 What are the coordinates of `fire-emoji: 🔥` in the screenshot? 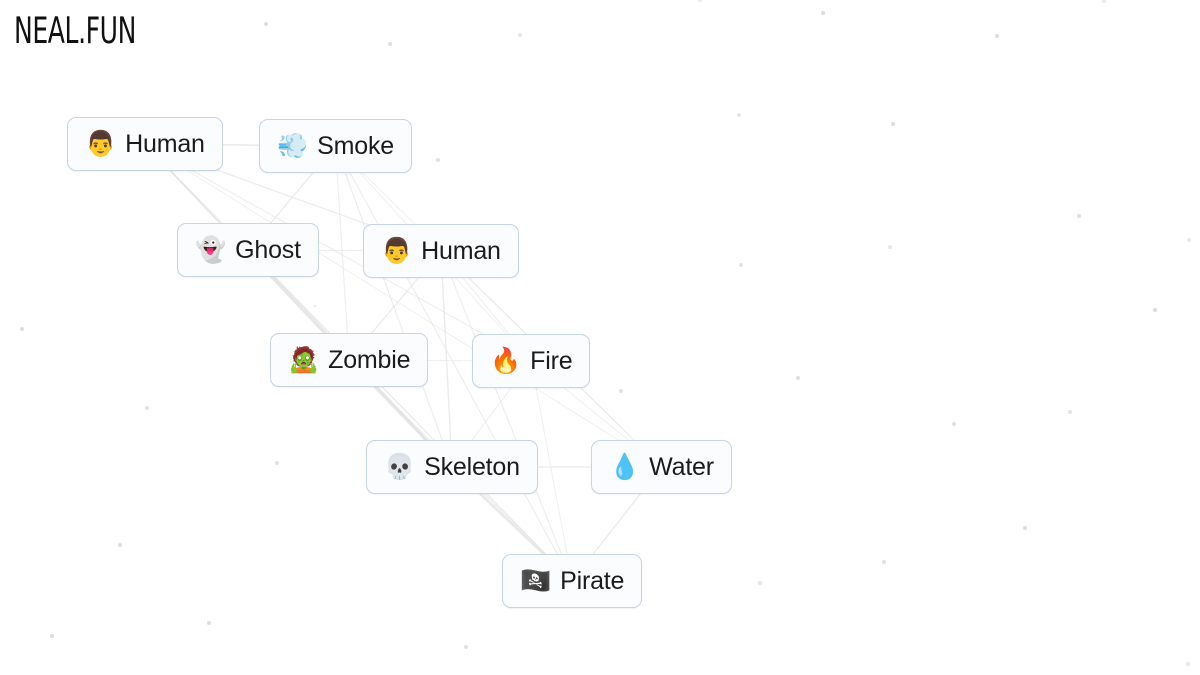 It's located at (506, 360).